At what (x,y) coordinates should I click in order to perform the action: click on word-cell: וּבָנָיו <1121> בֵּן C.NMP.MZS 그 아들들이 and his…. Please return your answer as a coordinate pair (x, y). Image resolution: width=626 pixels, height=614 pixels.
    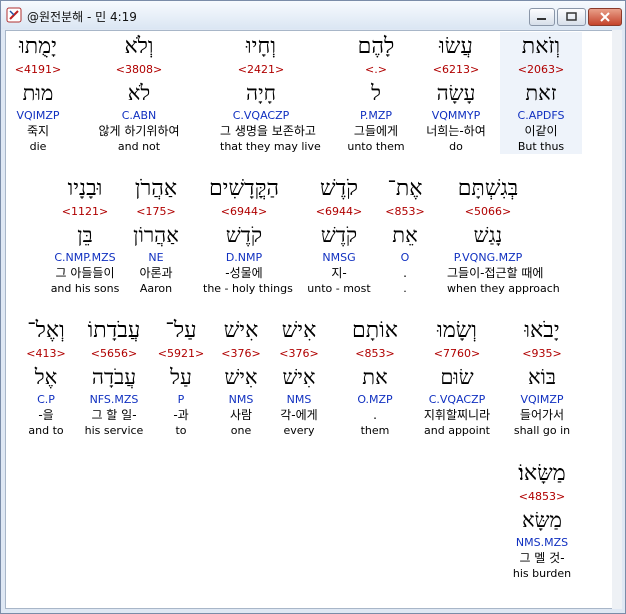
    Looking at the image, I should click on (85, 235).